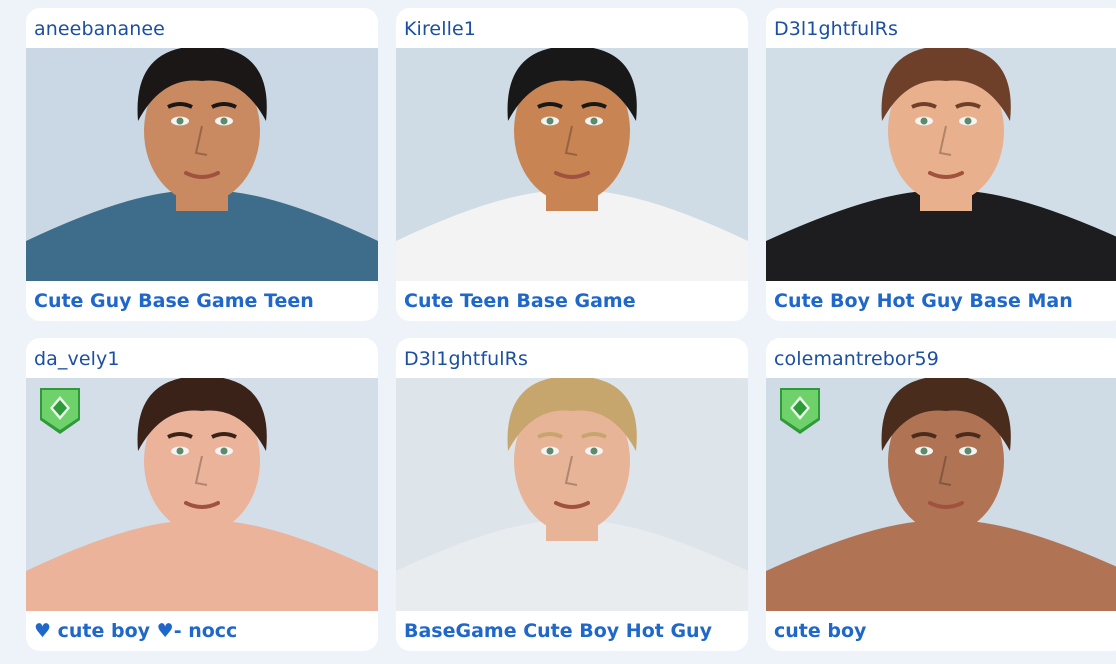 This screenshot has height=664, width=1116. Describe the element at coordinates (135, 631) in the screenshot. I see `sim-title: ♥ cute boy ♥- nocc` at that location.